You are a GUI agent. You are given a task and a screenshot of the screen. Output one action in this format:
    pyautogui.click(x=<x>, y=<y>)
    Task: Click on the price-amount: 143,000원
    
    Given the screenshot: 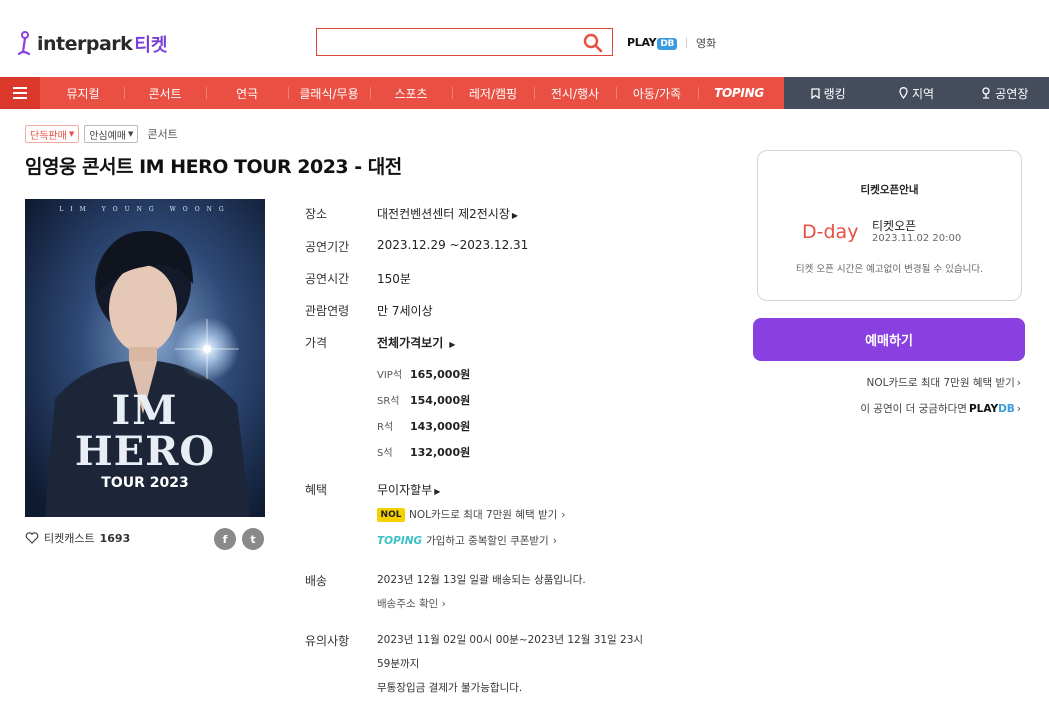 What is the action you would take?
    pyautogui.click(x=440, y=426)
    